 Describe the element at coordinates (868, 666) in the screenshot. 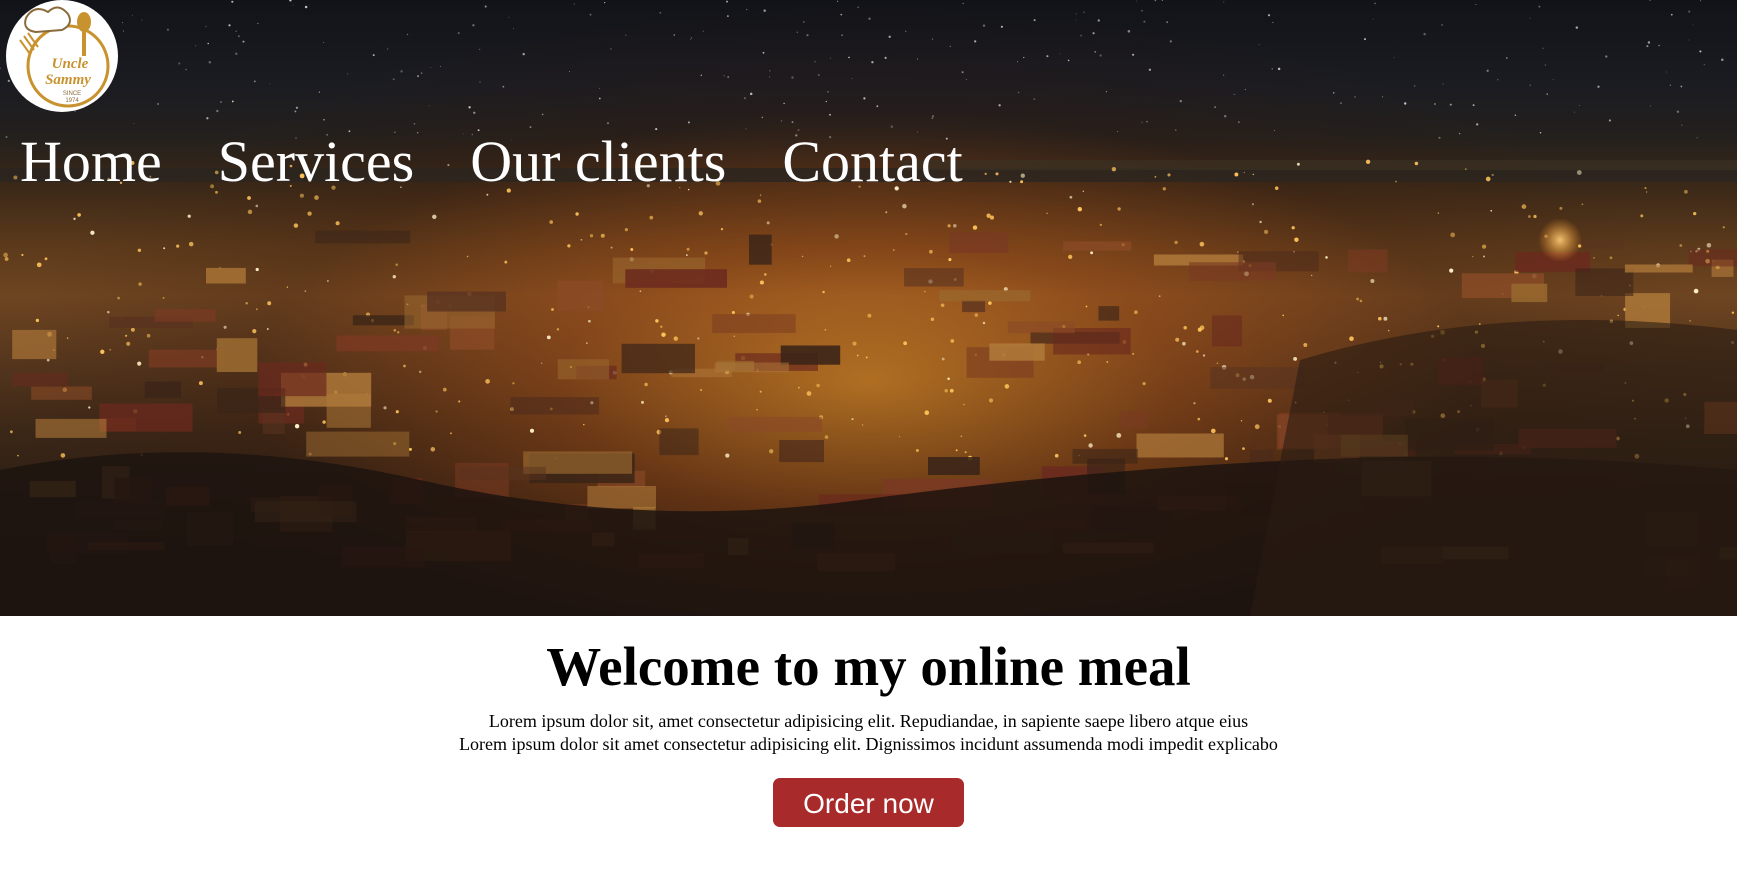

I see `page-title: Welcome to my online meal` at that location.